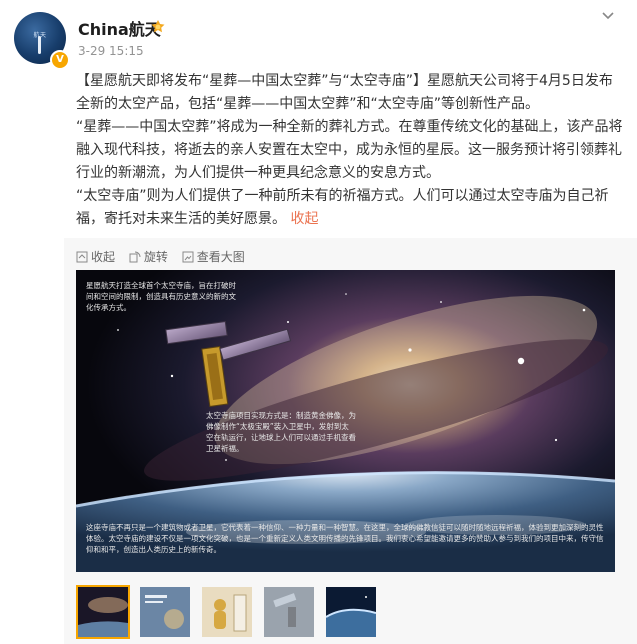  I want to click on rotate-icon, so click(135, 256).